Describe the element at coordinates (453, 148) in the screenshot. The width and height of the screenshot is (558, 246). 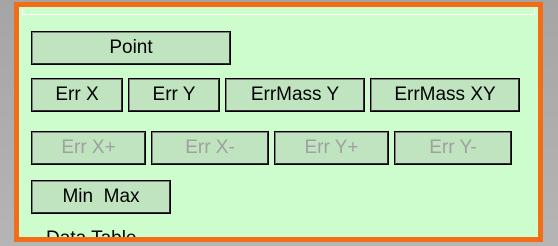
I see `err-y-minus-button: Err Y-` at that location.